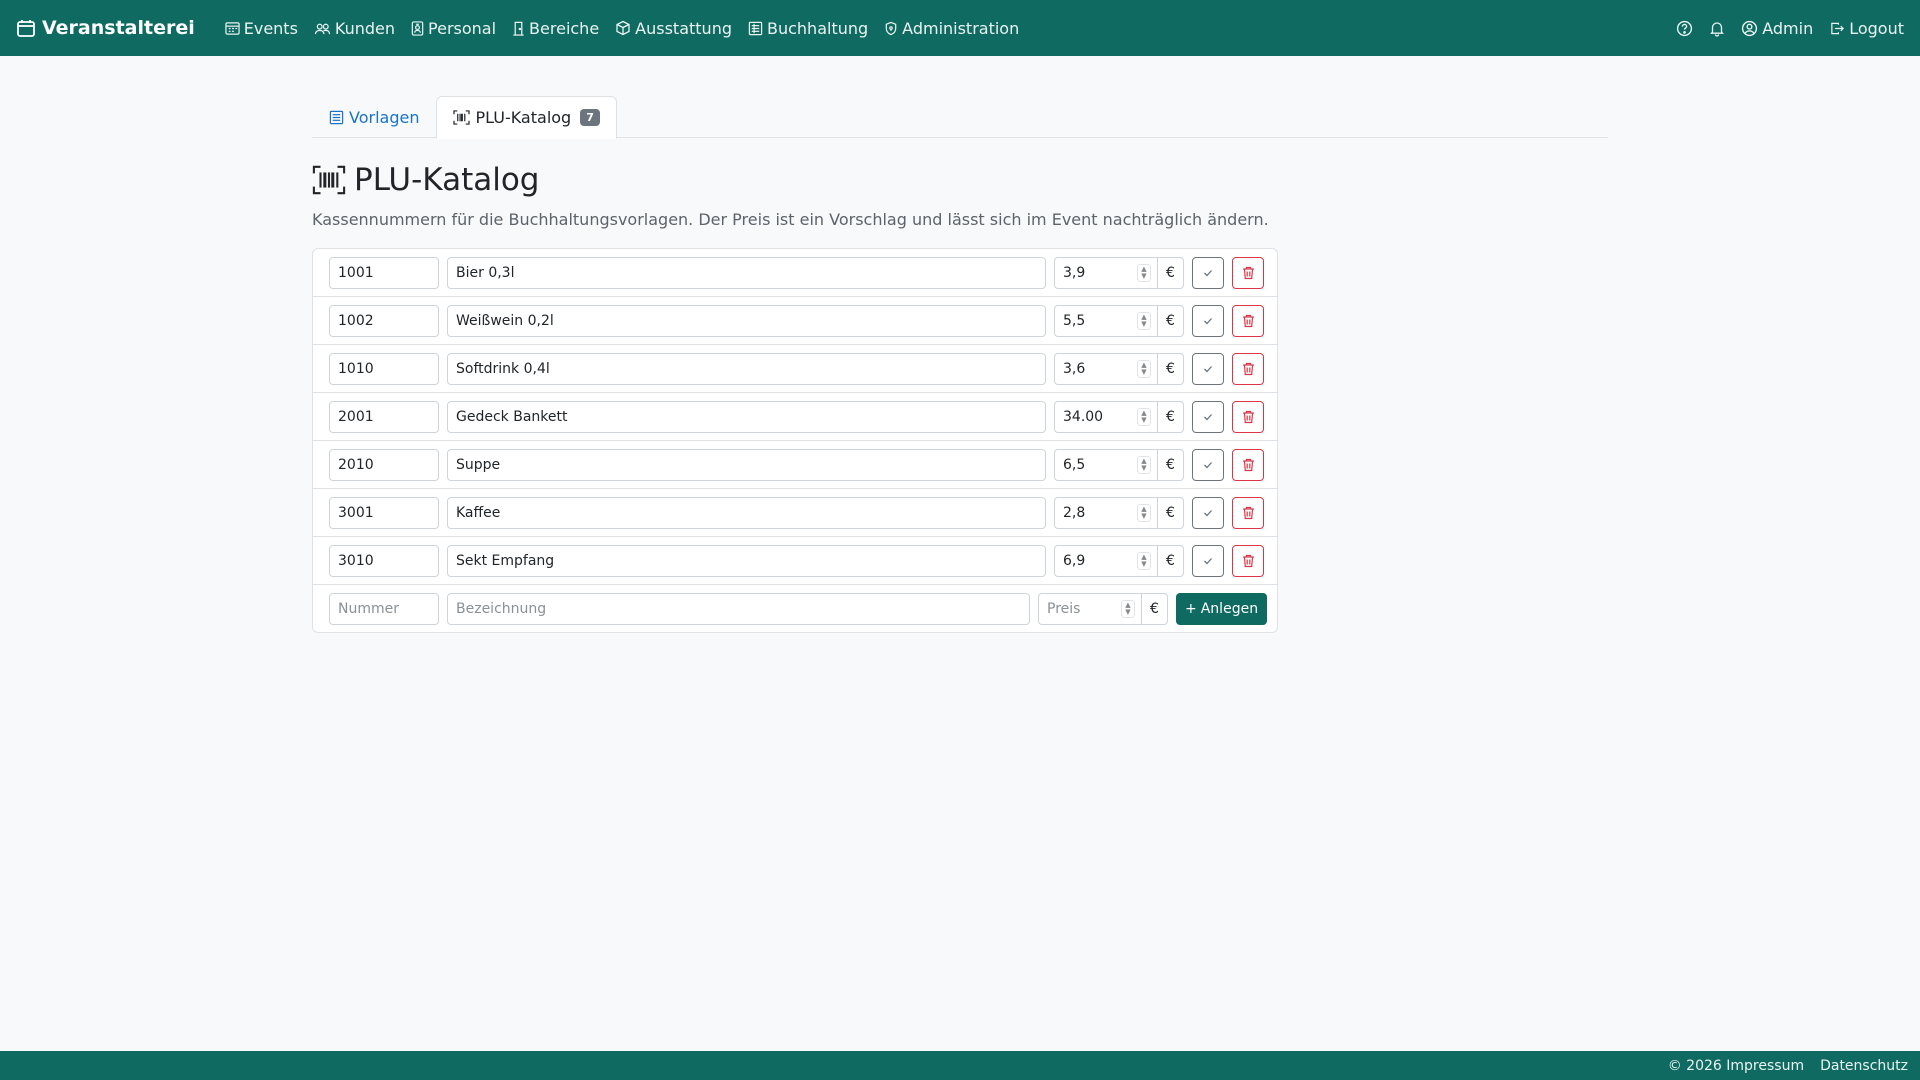  What do you see at coordinates (384, 368) in the screenshot?
I see `plu-number-input: 1010` at bounding box center [384, 368].